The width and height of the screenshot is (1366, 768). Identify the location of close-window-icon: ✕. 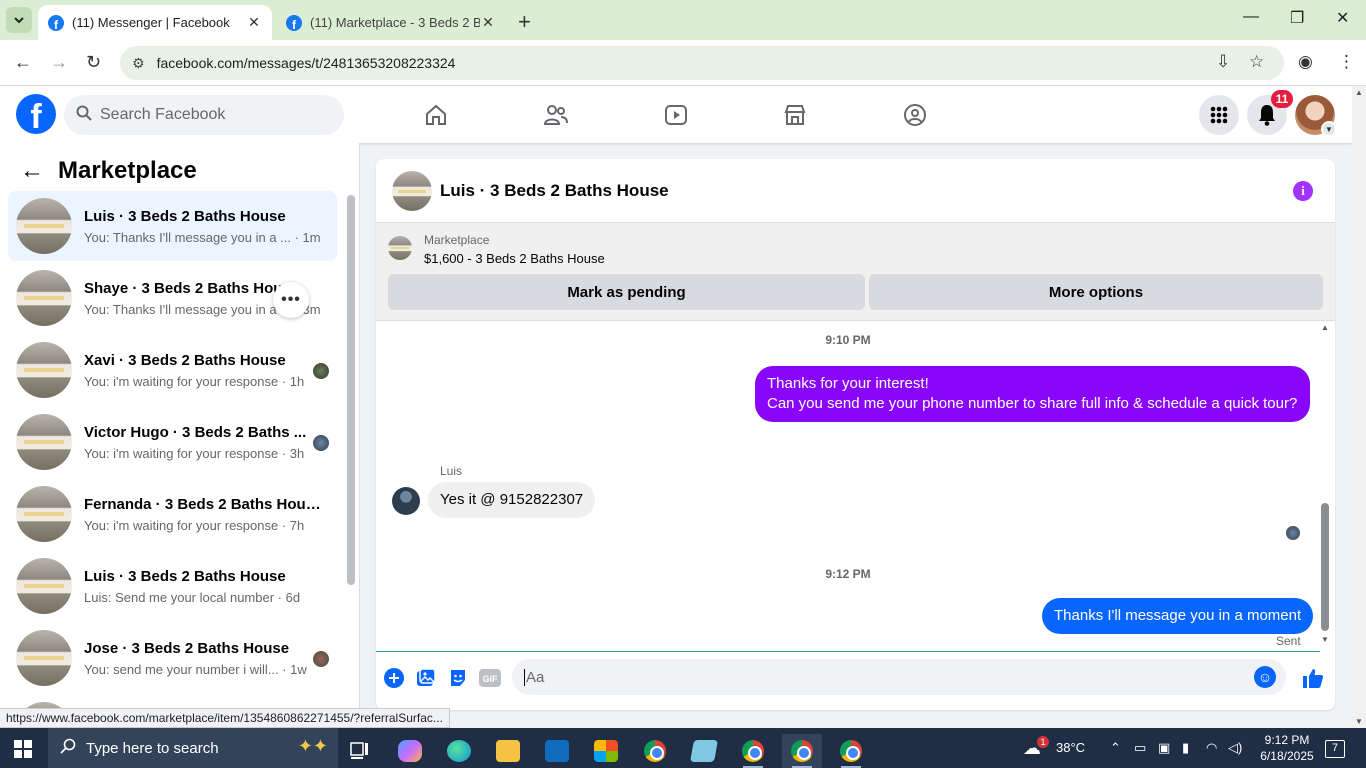
(1342, 18).